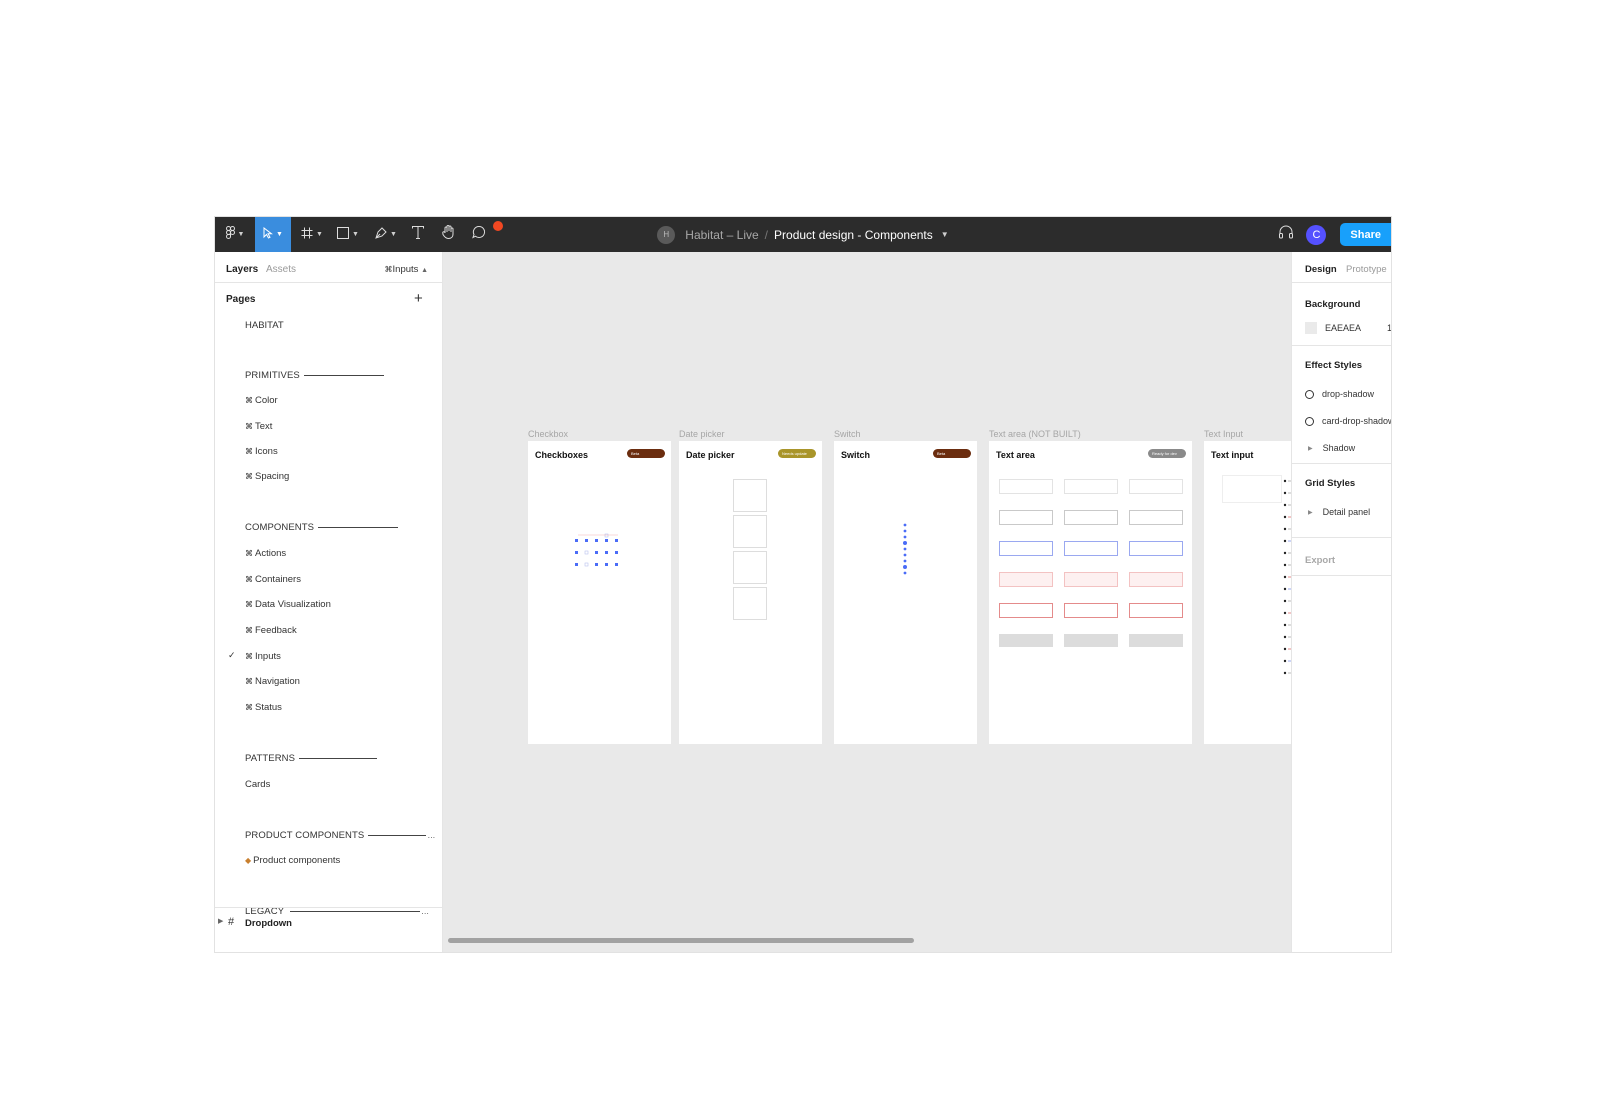 Image resolution: width=1600 pixels, height=1106 pixels. What do you see at coordinates (1167, 453) in the screenshot?
I see `status-badge: Ready for dev` at bounding box center [1167, 453].